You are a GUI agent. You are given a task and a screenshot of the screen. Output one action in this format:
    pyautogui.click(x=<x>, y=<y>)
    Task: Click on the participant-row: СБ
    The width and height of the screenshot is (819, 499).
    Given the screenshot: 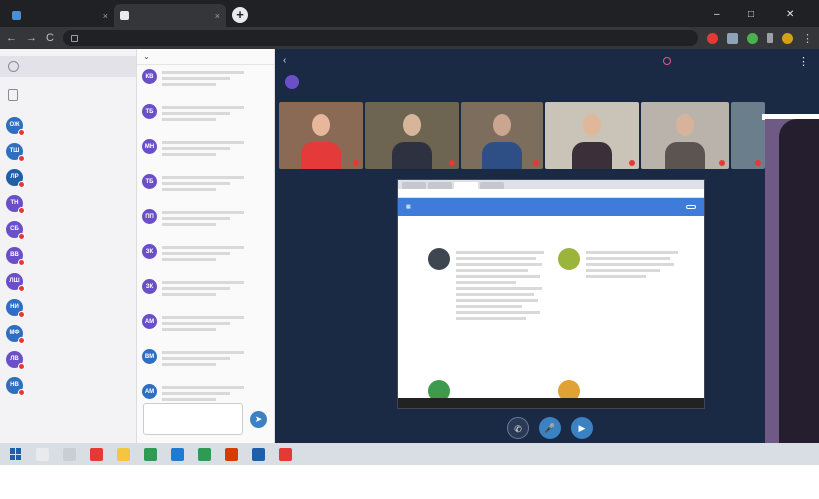 What is the action you would take?
    pyautogui.click(x=68, y=229)
    